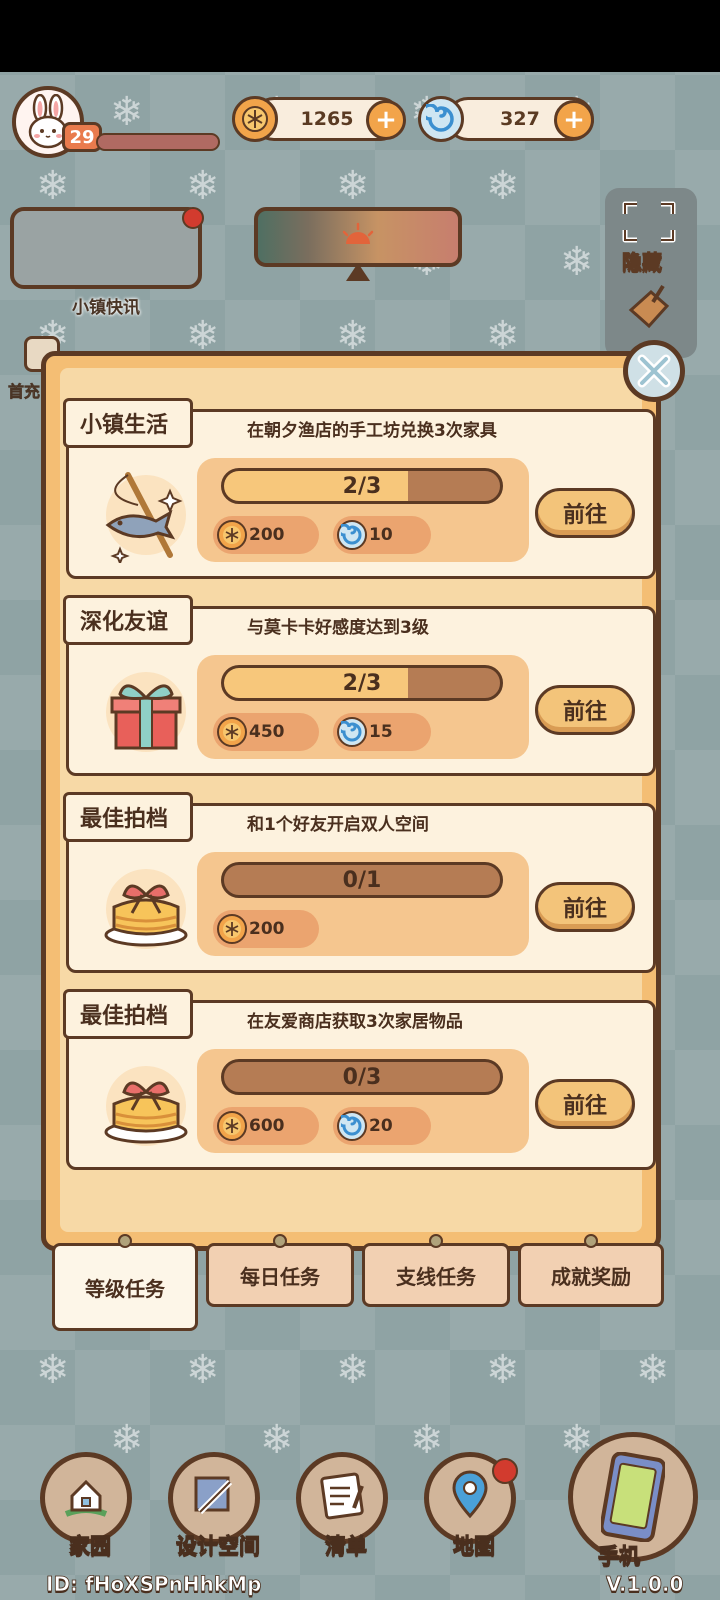 This screenshot has width=720, height=1600. Describe the element at coordinates (436, 1276) in the screenshot. I see `tab-label: 支线任务` at that location.